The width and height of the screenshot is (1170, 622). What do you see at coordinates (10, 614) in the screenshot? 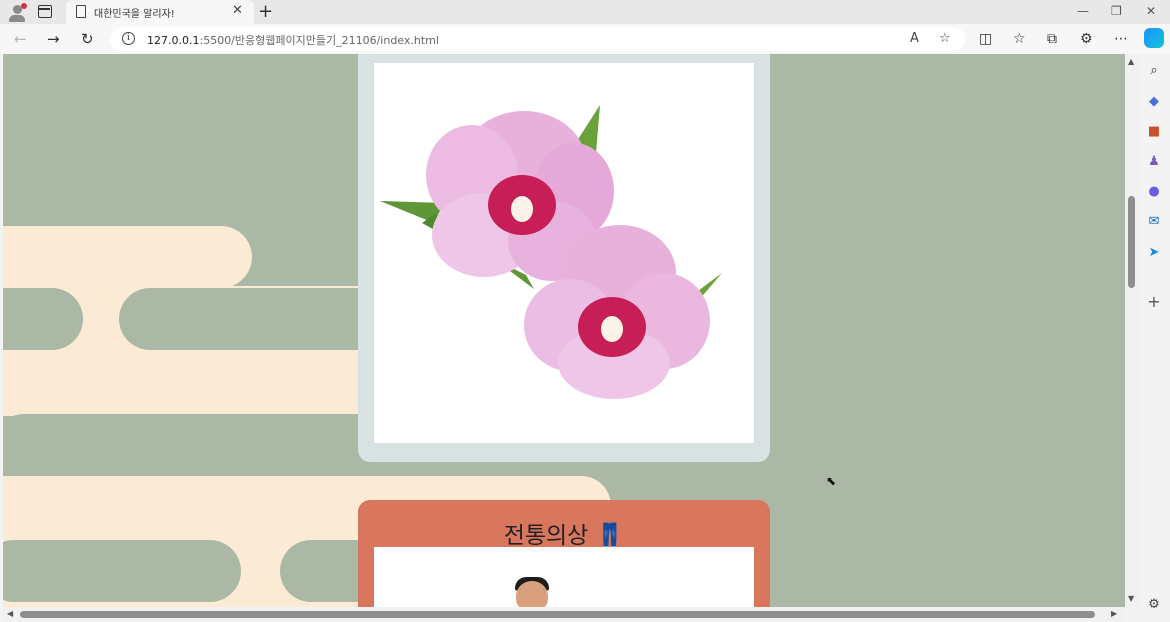
I see `scroll-left-arrow-icon: ◀` at bounding box center [10, 614].